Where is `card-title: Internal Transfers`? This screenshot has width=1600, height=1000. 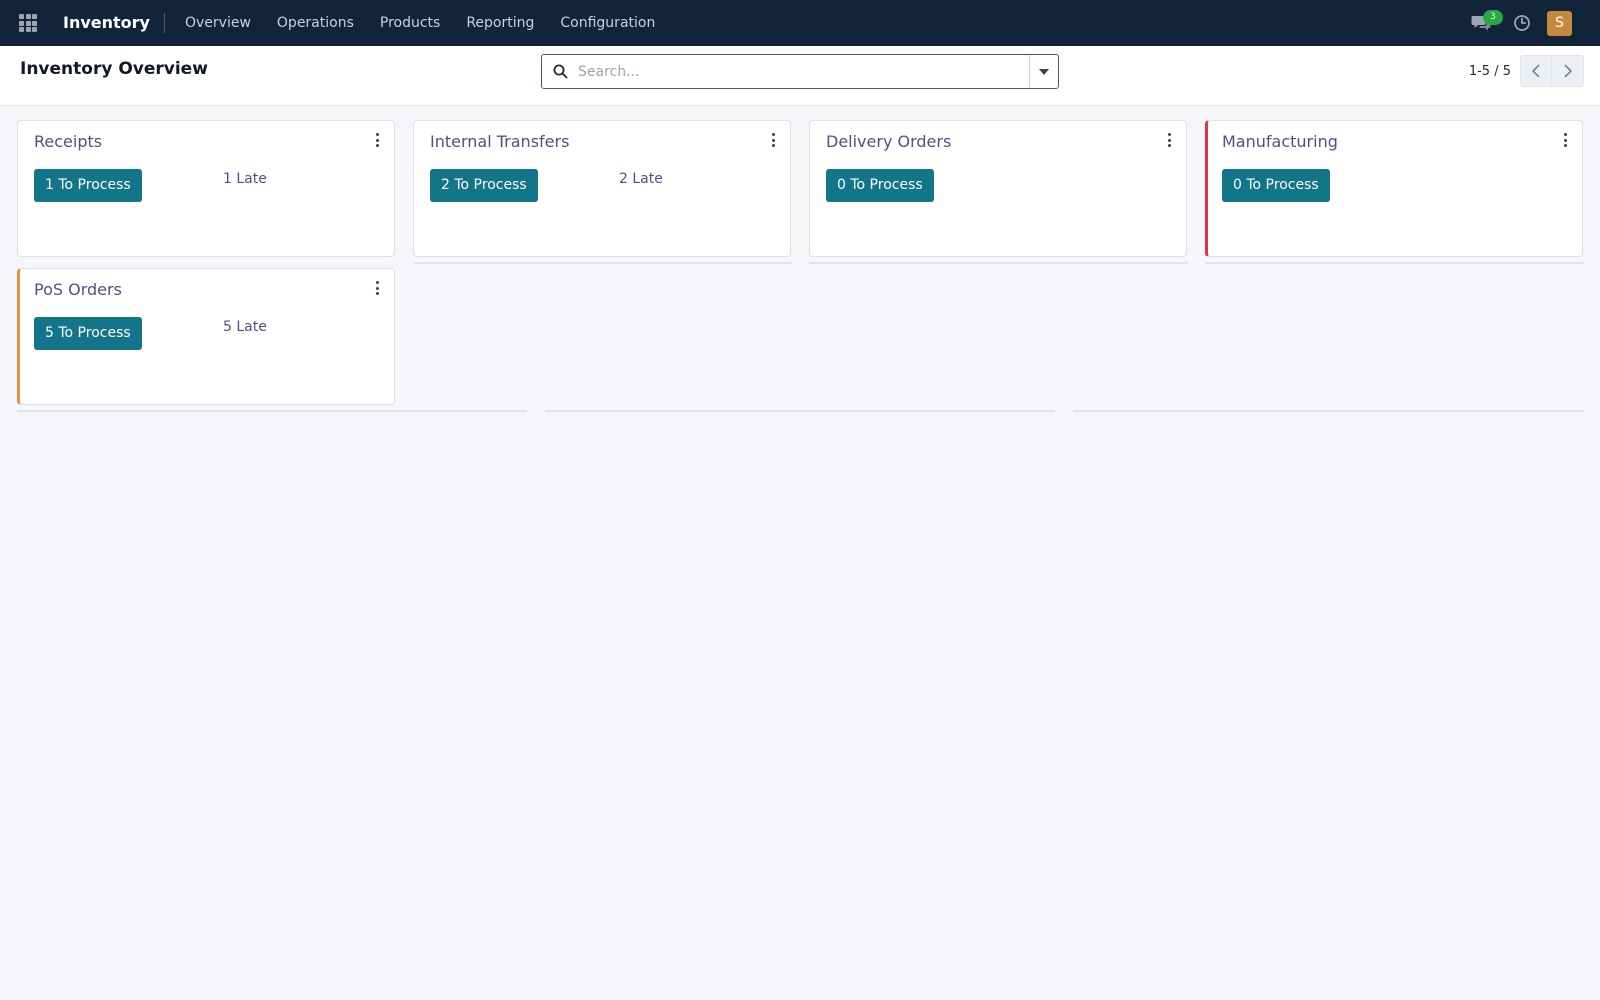
card-title: Internal Transfers is located at coordinates (499, 141).